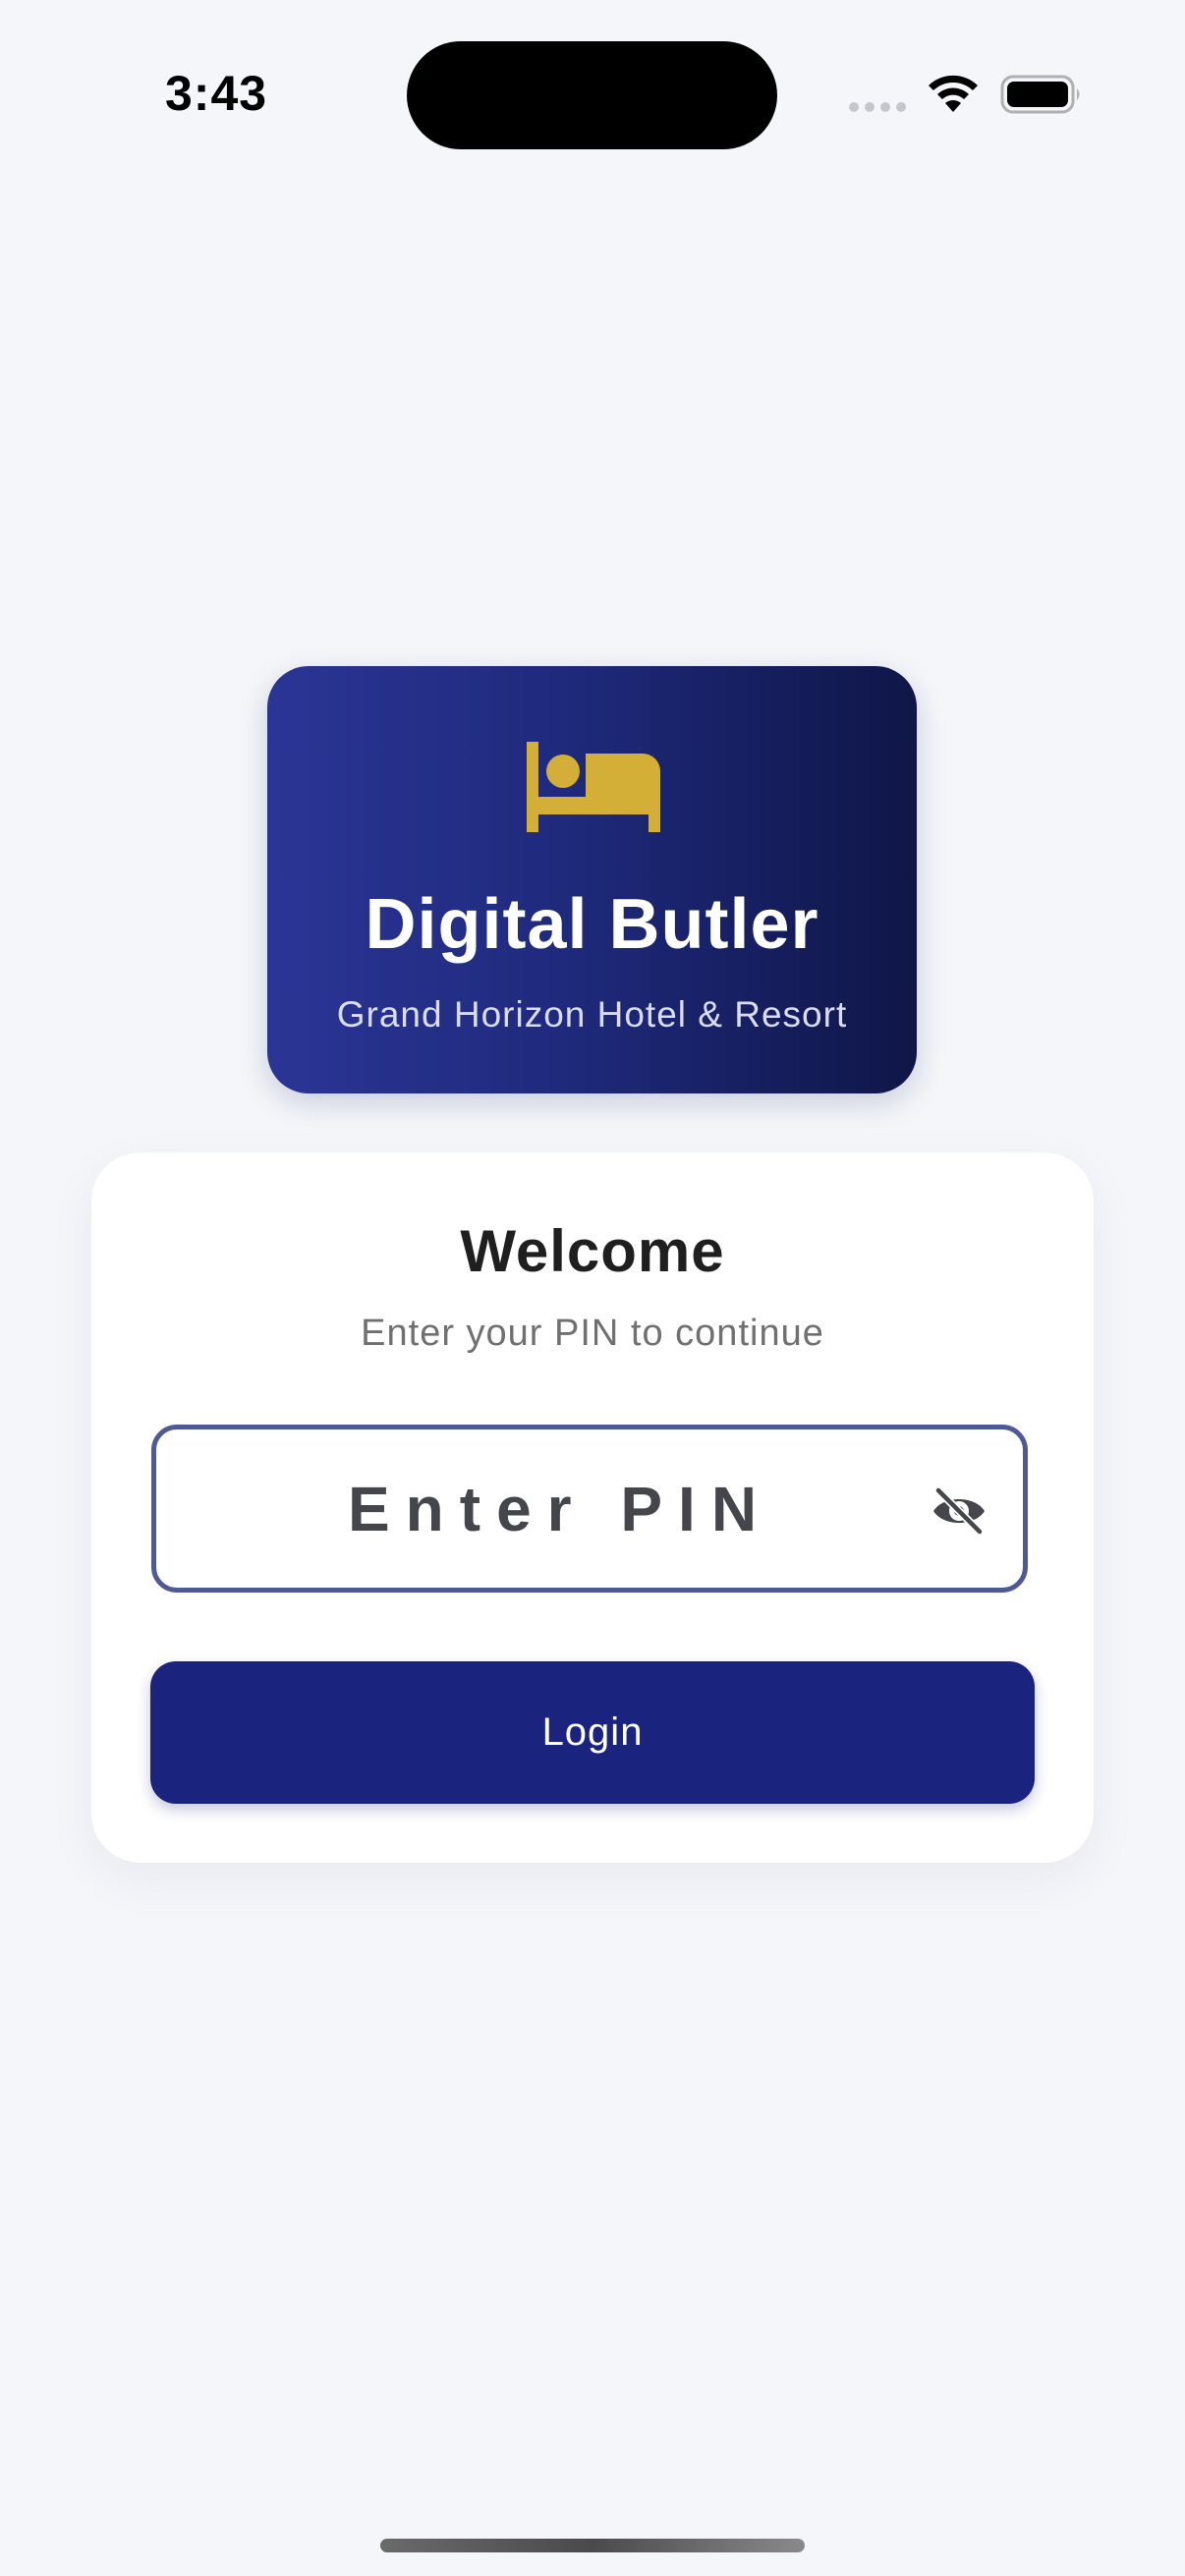 Image resolution: width=1185 pixels, height=2576 pixels. What do you see at coordinates (592, 1014) in the screenshot?
I see `hotel-name: Grand Horizon Hotel & Resort` at bounding box center [592, 1014].